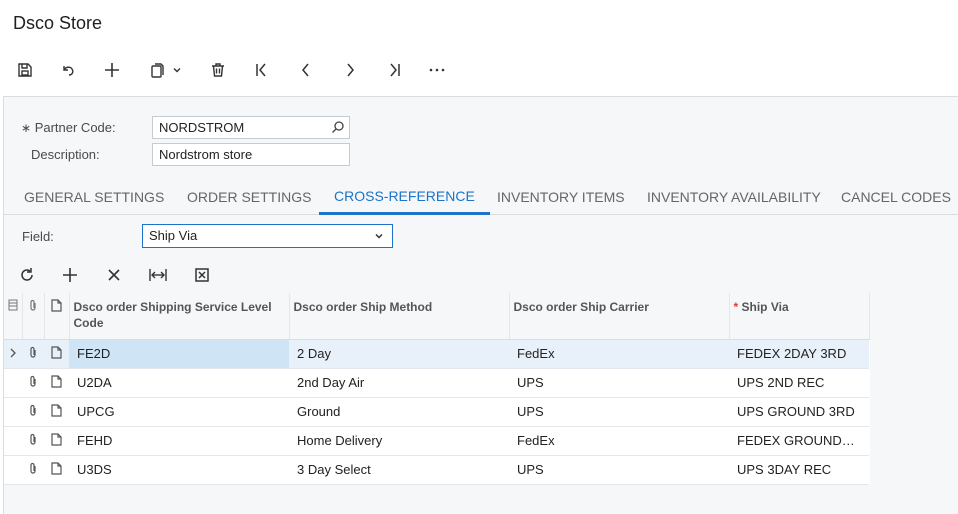 The height and width of the screenshot is (514, 958). Describe the element at coordinates (179, 383) in the screenshot. I see `cell-service-level-code: U2DA` at that location.